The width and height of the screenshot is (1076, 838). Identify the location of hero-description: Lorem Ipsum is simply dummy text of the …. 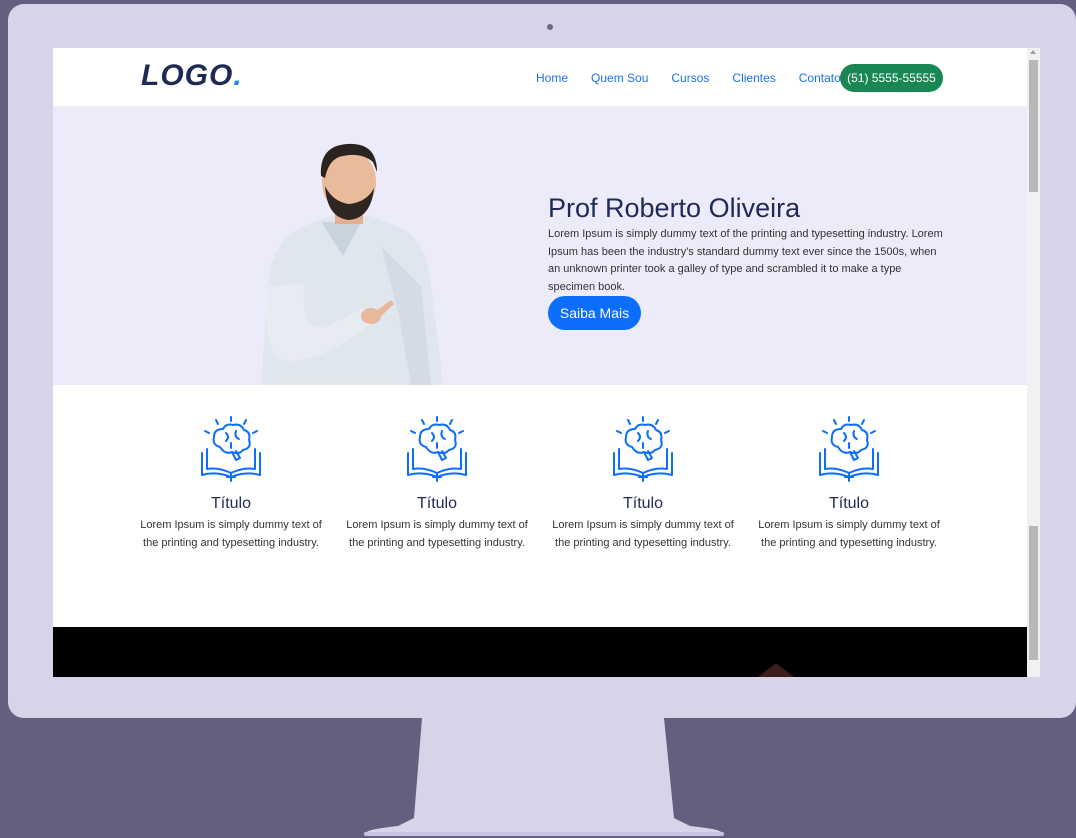
(745, 260).